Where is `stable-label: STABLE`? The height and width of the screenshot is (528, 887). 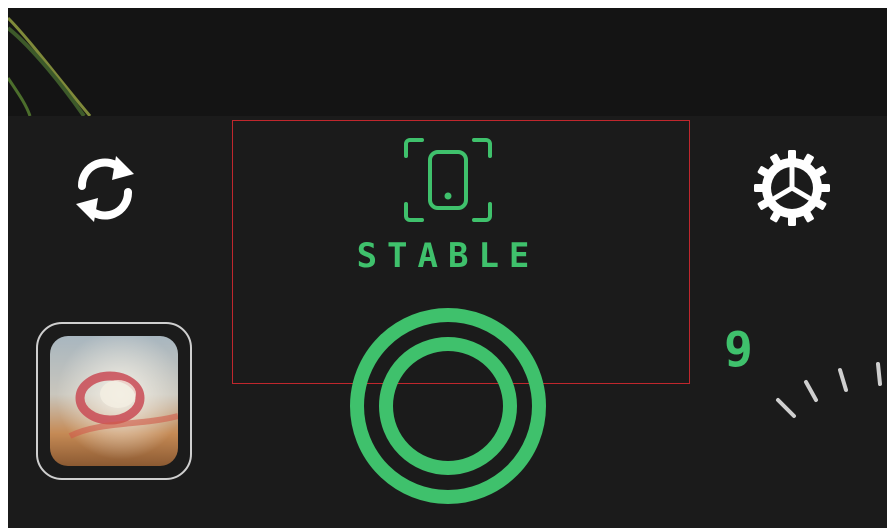 stable-label: STABLE is located at coordinates (448, 256).